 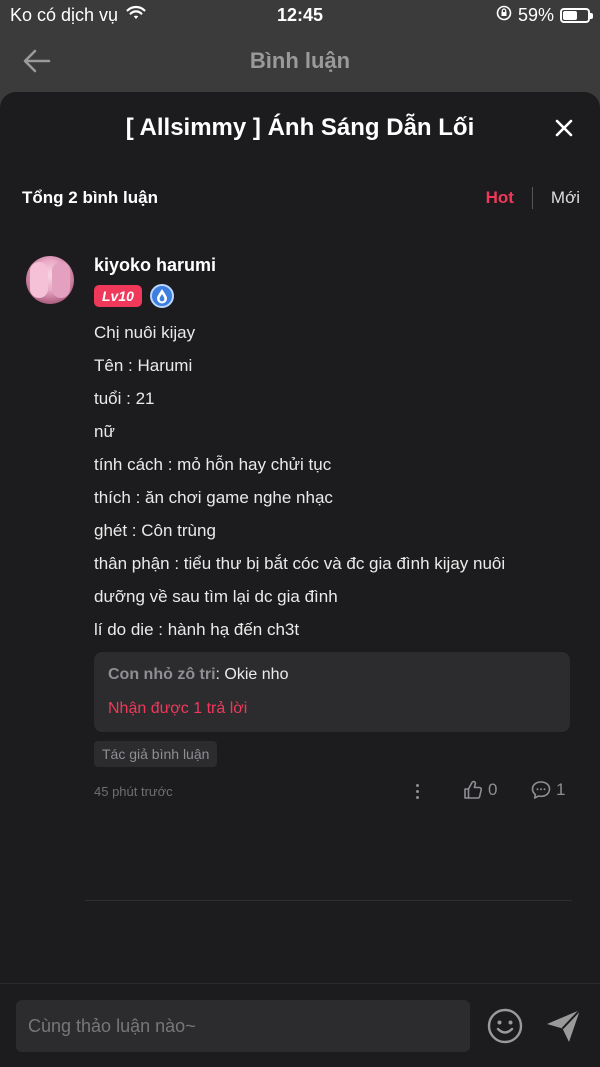 What do you see at coordinates (301, 198) in the screenshot?
I see `comment-count-row: Tổng 2 bình luận Hot Mới` at bounding box center [301, 198].